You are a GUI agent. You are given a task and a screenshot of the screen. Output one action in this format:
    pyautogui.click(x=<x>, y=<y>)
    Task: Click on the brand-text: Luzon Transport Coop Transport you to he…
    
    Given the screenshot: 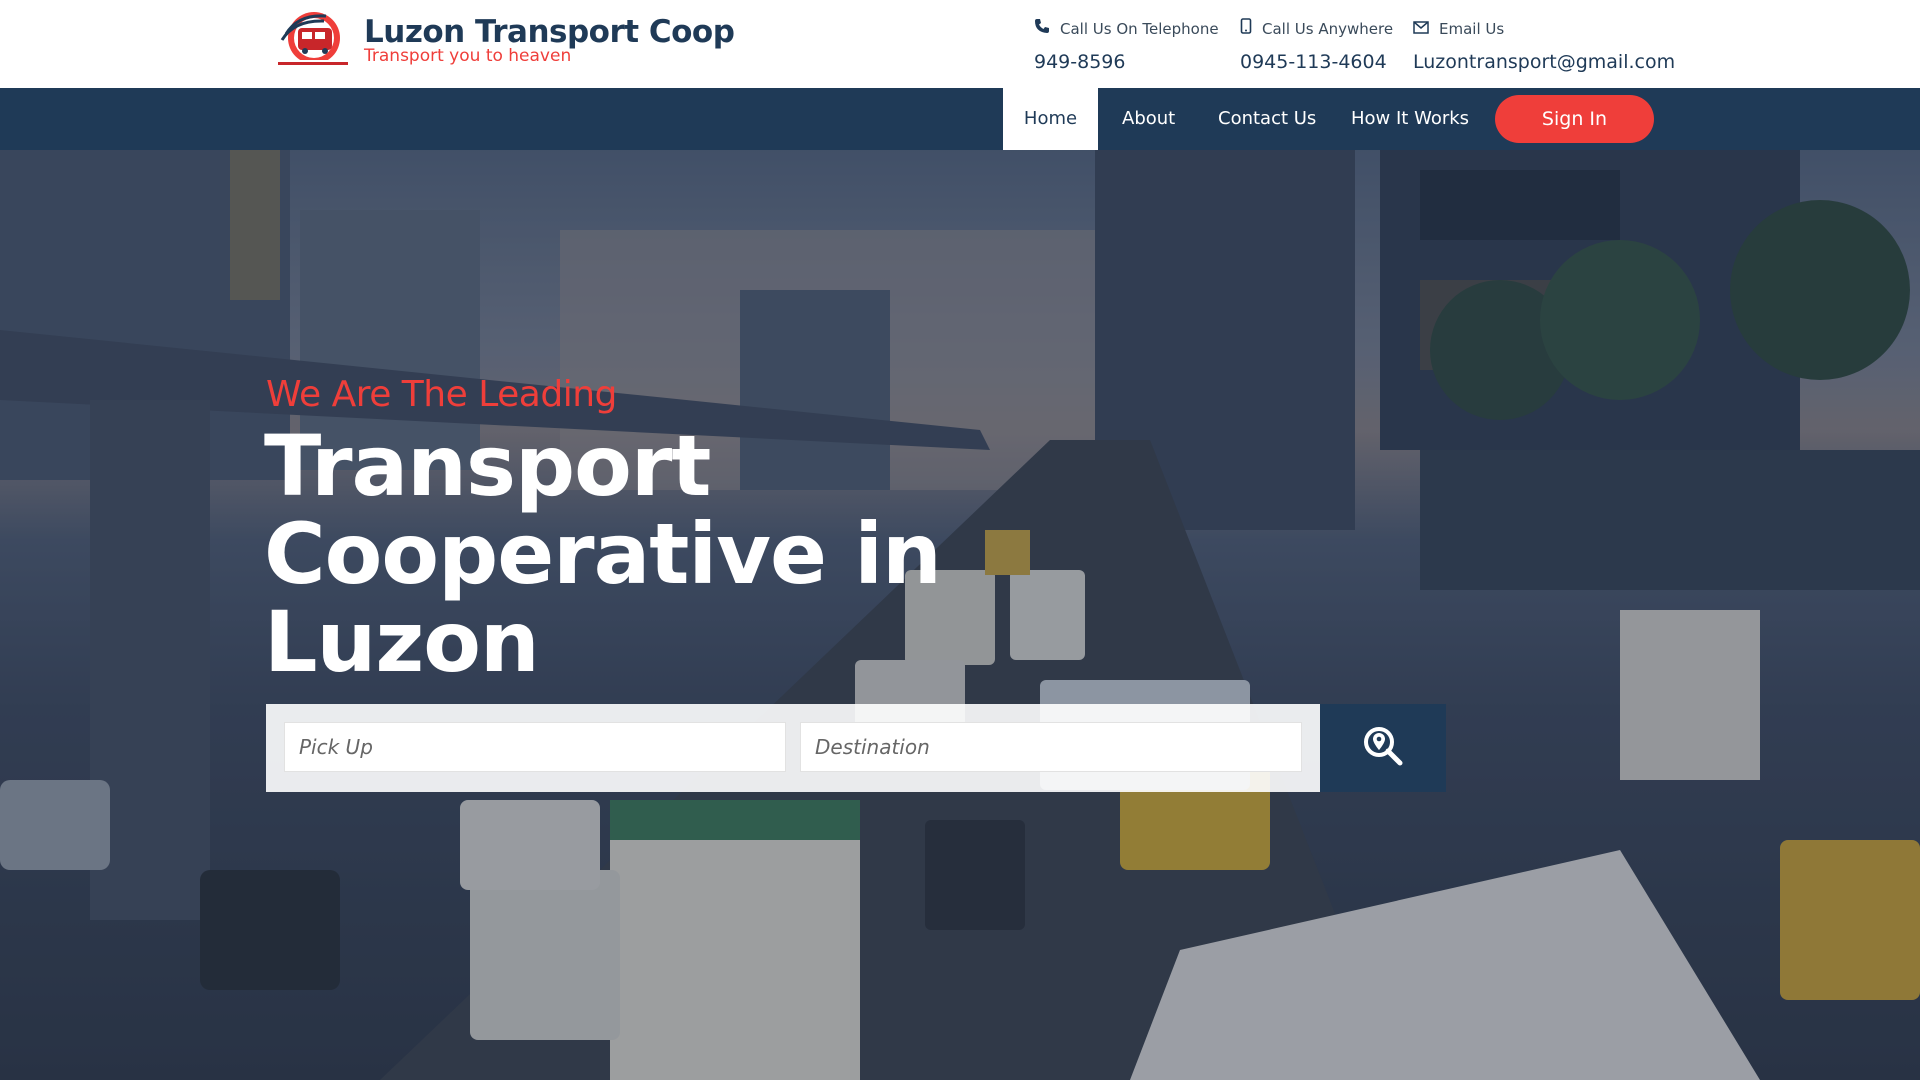 What is the action you would take?
    pyautogui.click(x=549, y=39)
    